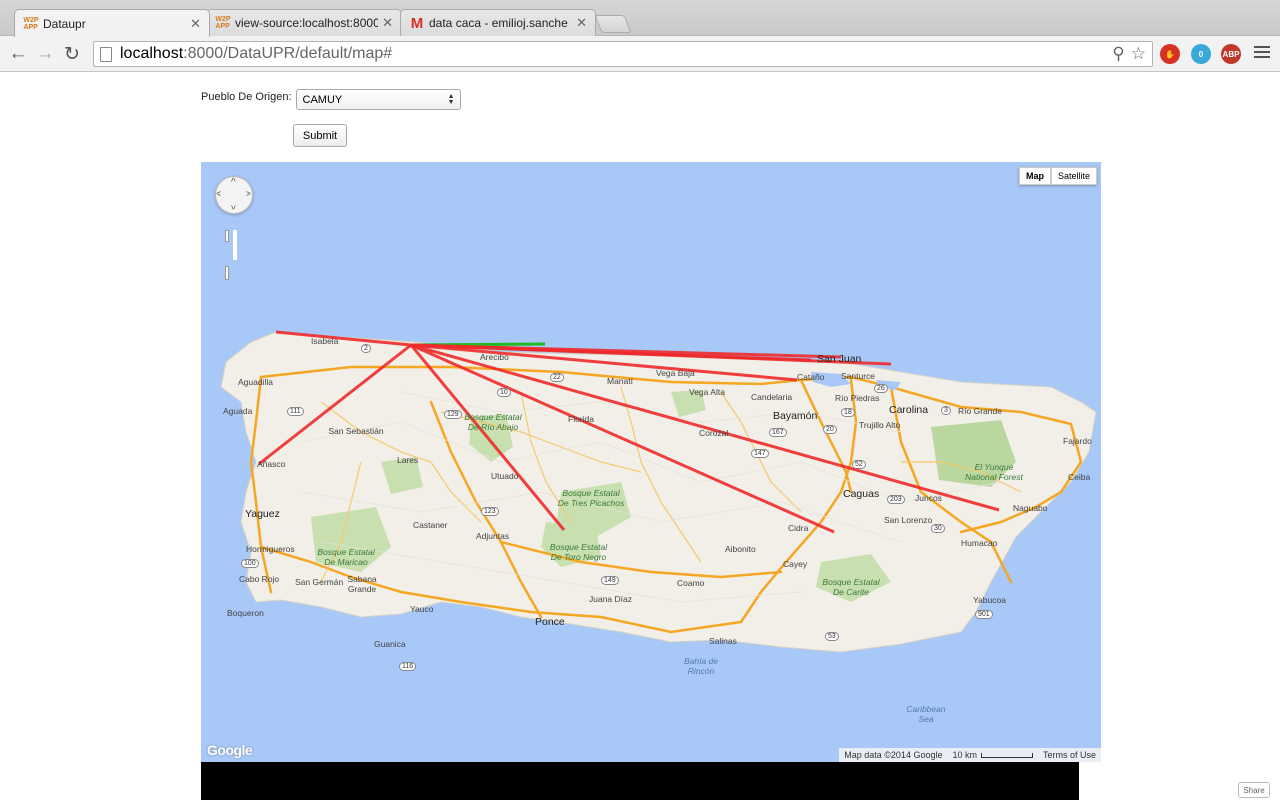 This screenshot has height=800, width=1280. Describe the element at coordinates (964, 755) in the screenshot. I see `scale-label: 10 km` at that location.